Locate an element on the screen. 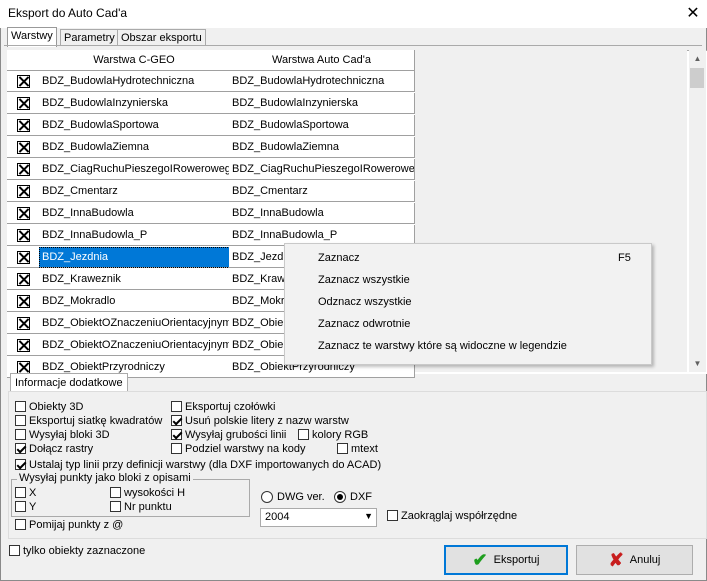 The height and width of the screenshot is (581, 707). cgeo-layer-cell: BDZ_Jezdnia is located at coordinates (134, 257).